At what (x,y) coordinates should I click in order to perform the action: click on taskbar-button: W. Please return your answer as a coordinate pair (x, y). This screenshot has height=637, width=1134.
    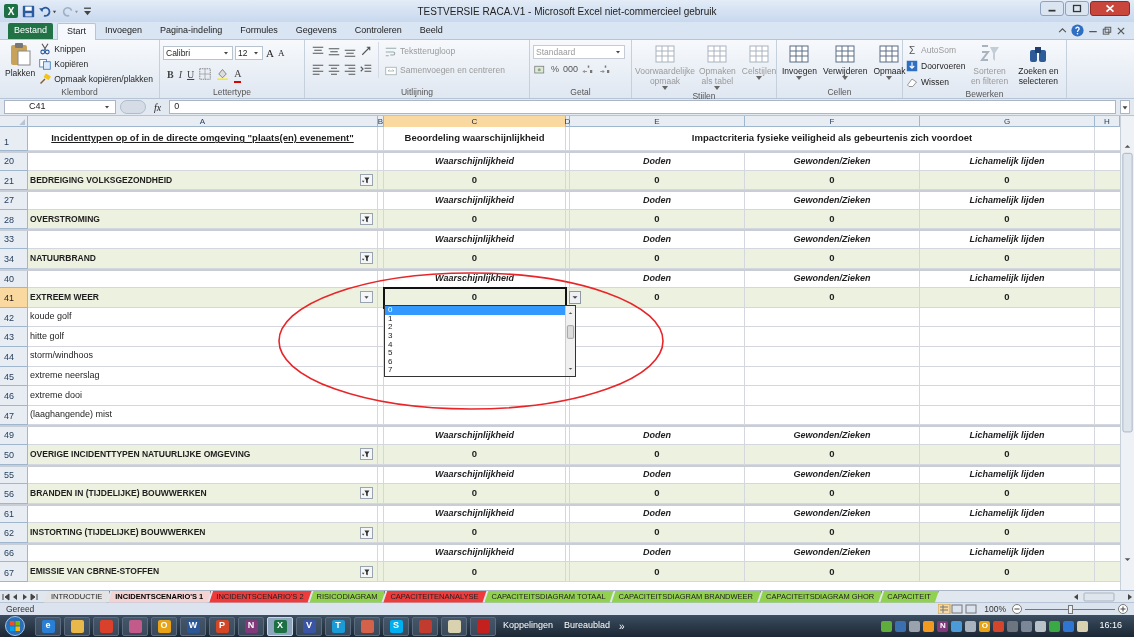
    Looking at the image, I should click on (193, 626).